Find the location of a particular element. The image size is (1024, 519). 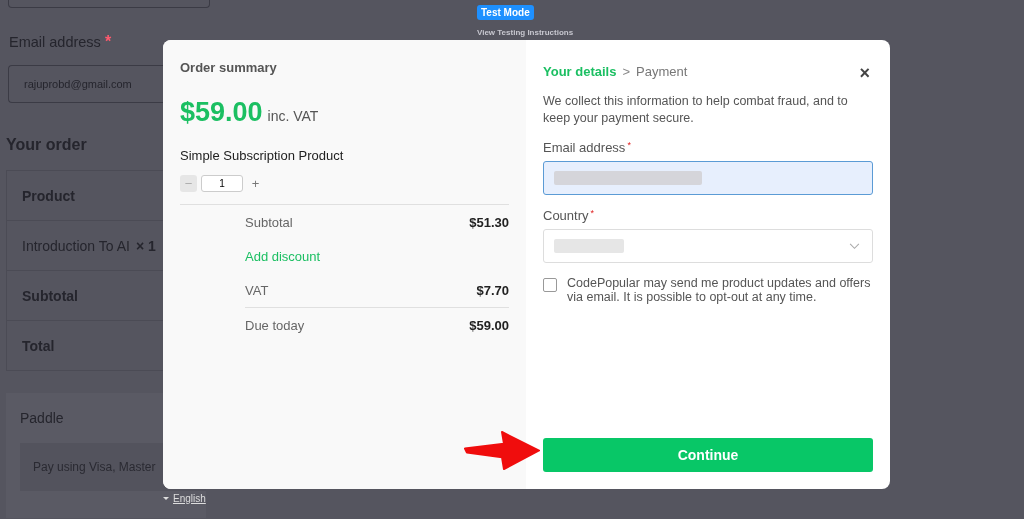

checkbox is located at coordinates (550, 285).